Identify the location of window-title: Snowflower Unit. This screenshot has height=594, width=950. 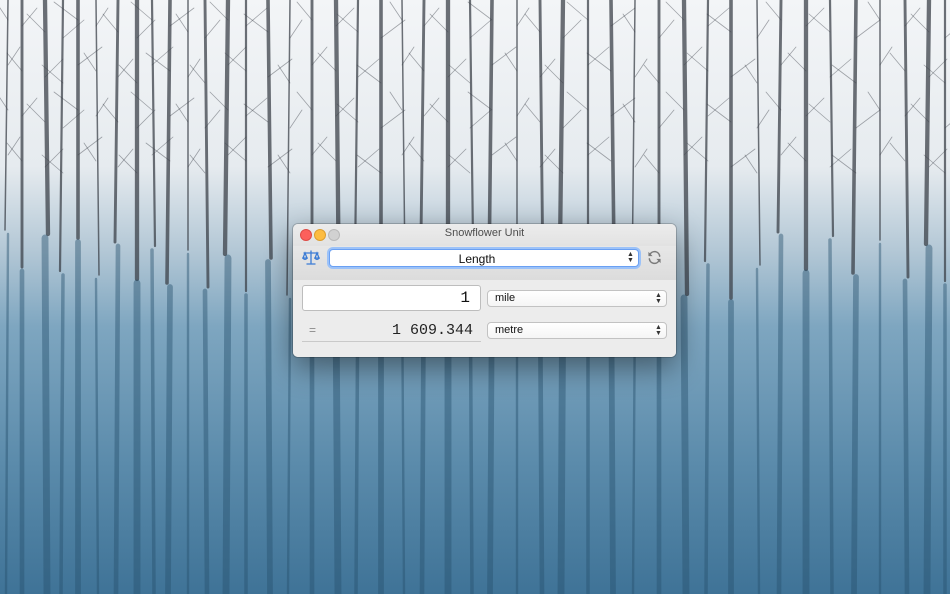
(484, 233).